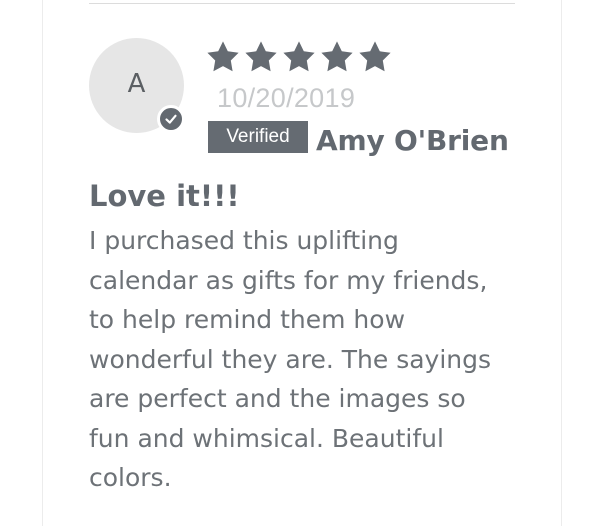 The width and height of the screenshot is (604, 526). Describe the element at coordinates (302, 3) in the screenshot. I see `top-divider` at that location.